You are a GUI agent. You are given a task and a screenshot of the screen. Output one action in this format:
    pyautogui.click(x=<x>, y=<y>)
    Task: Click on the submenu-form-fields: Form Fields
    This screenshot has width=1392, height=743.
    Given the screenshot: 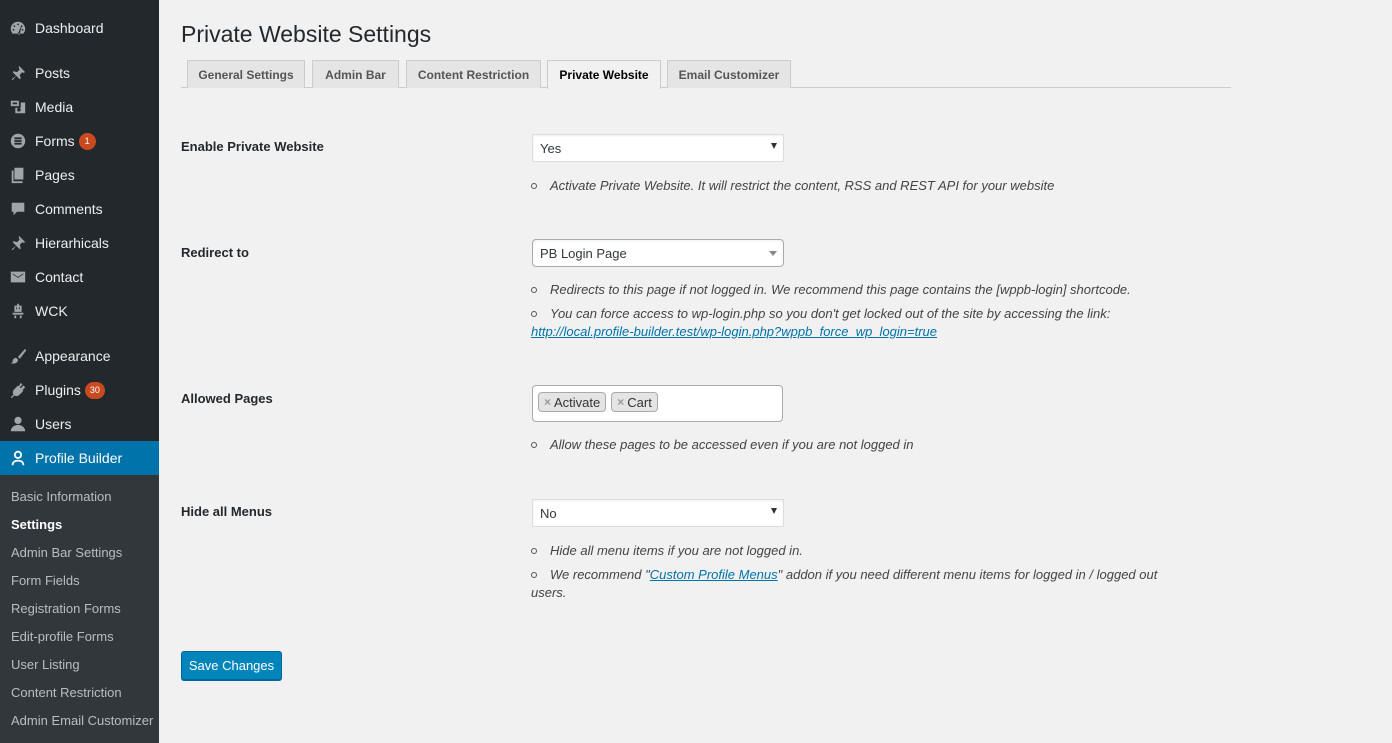 What is the action you would take?
    pyautogui.click(x=45, y=580)
    